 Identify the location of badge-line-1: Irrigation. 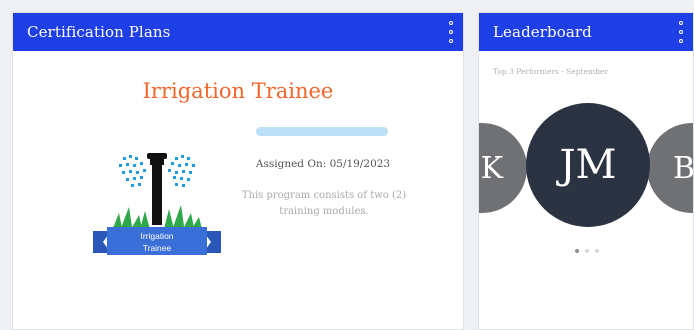
(156, 236).